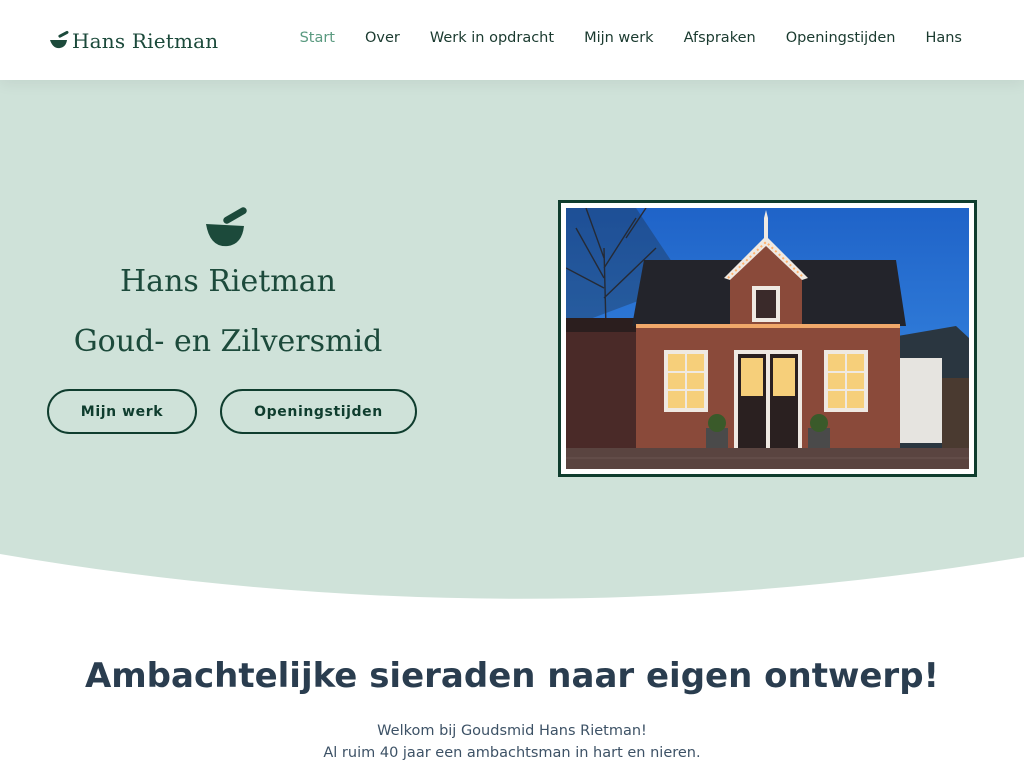 Image resolution: width=1024 pixels, height=768 pixels. What do you see at coordinates (512, 731) in the screenshot?
I see `intro-text-line1: Welkom bij Goudsmid Hans Rietman!` at bounding box center [512, 731].